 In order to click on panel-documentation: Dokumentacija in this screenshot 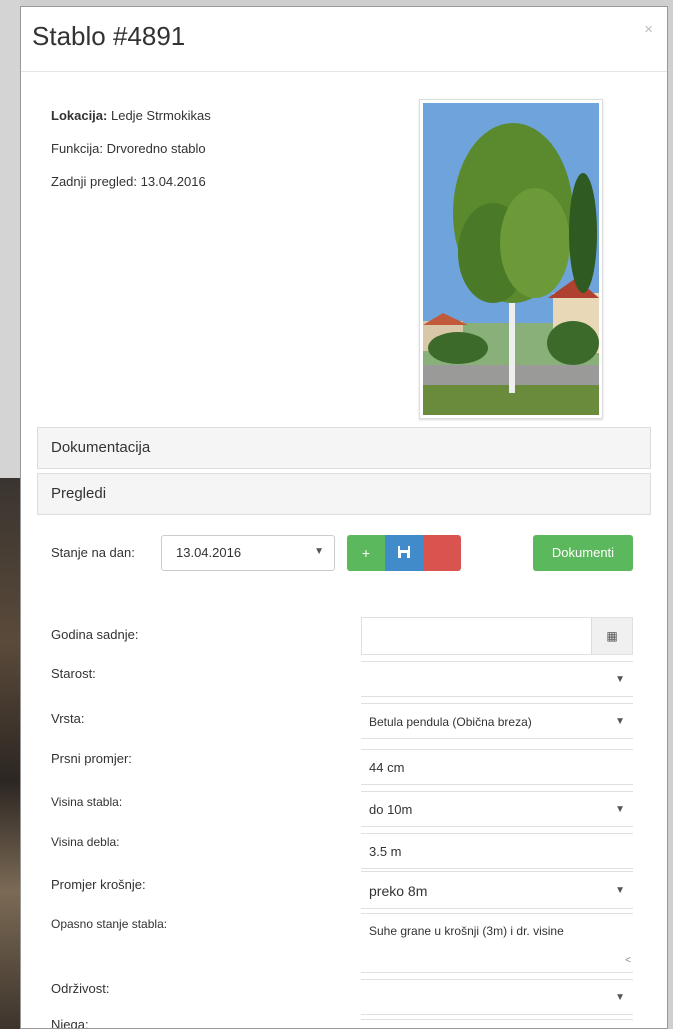, I will do `click(344, 448)`.